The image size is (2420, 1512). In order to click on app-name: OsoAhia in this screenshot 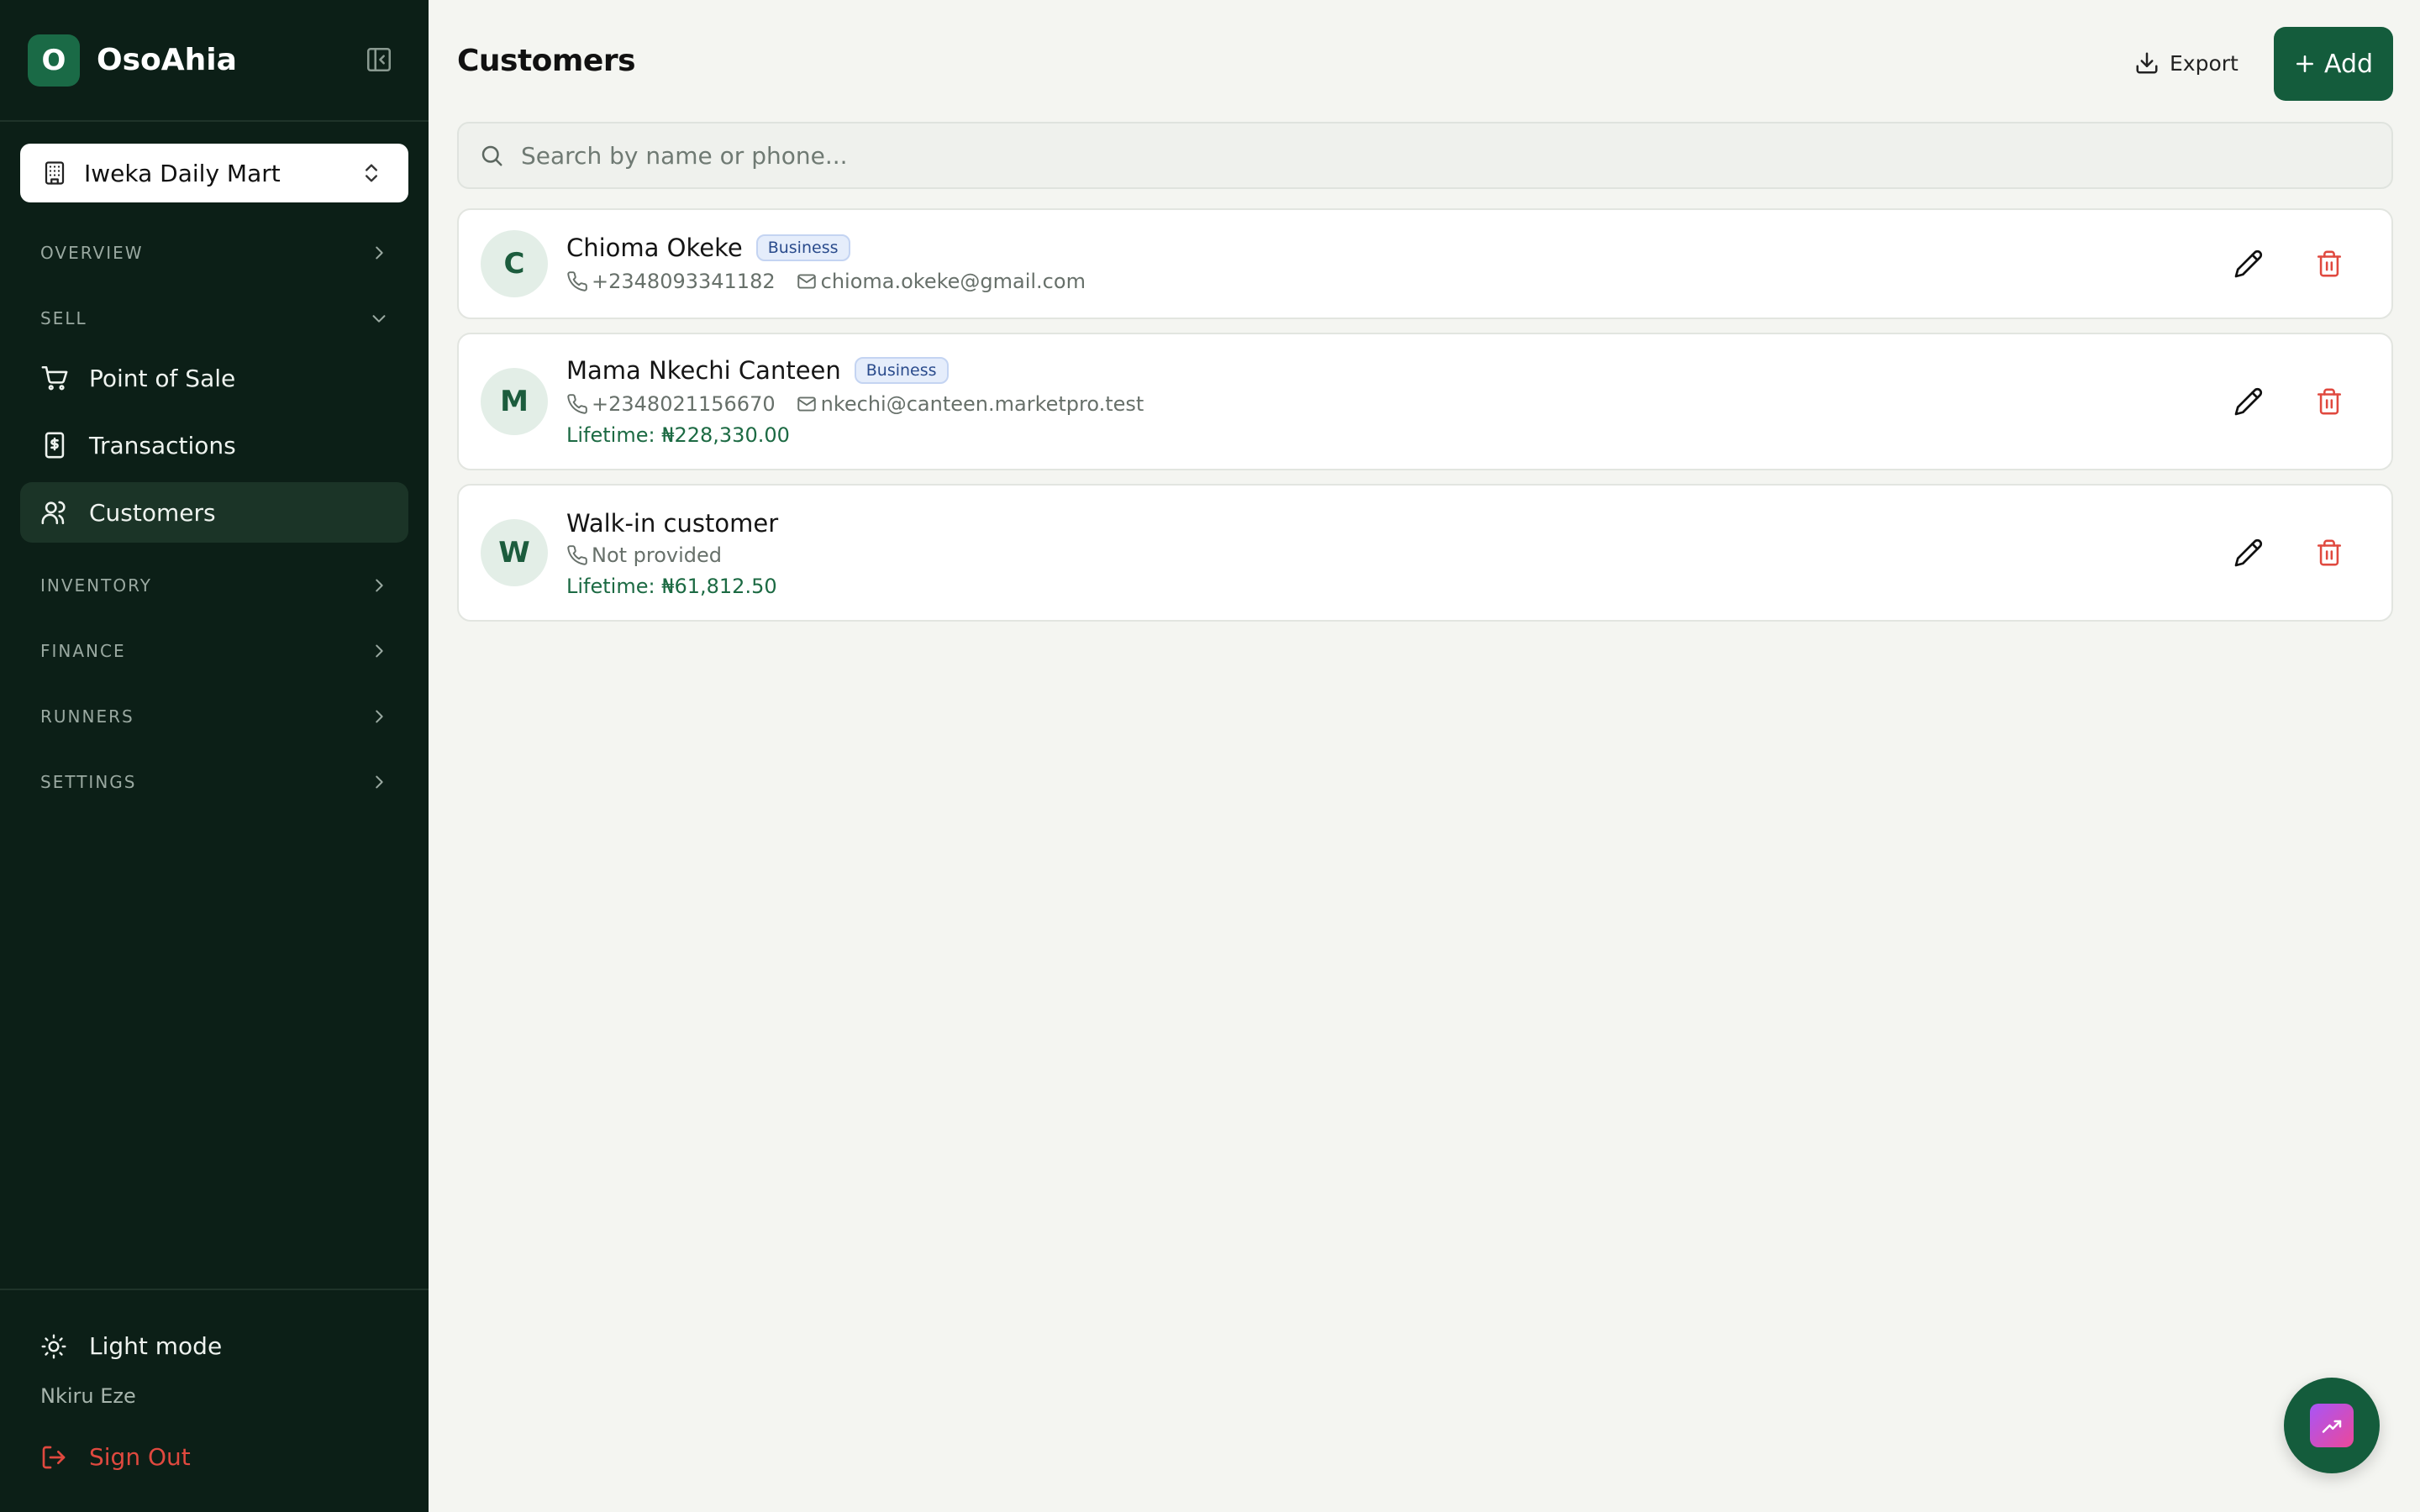, I will do `click(167, 60)`.